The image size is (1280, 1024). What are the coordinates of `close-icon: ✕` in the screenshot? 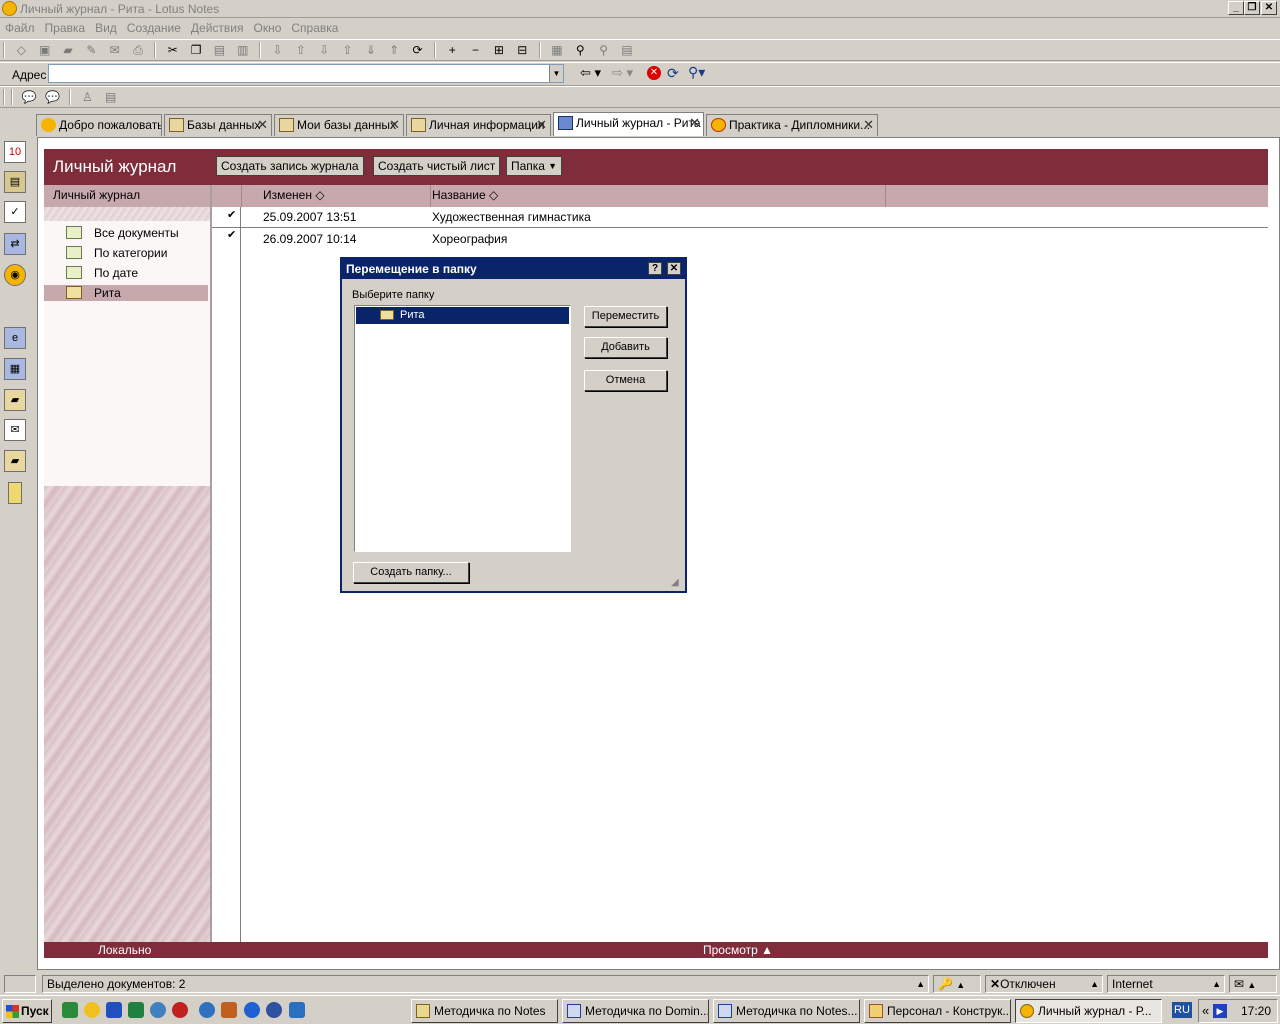 It's located at (674, 268).